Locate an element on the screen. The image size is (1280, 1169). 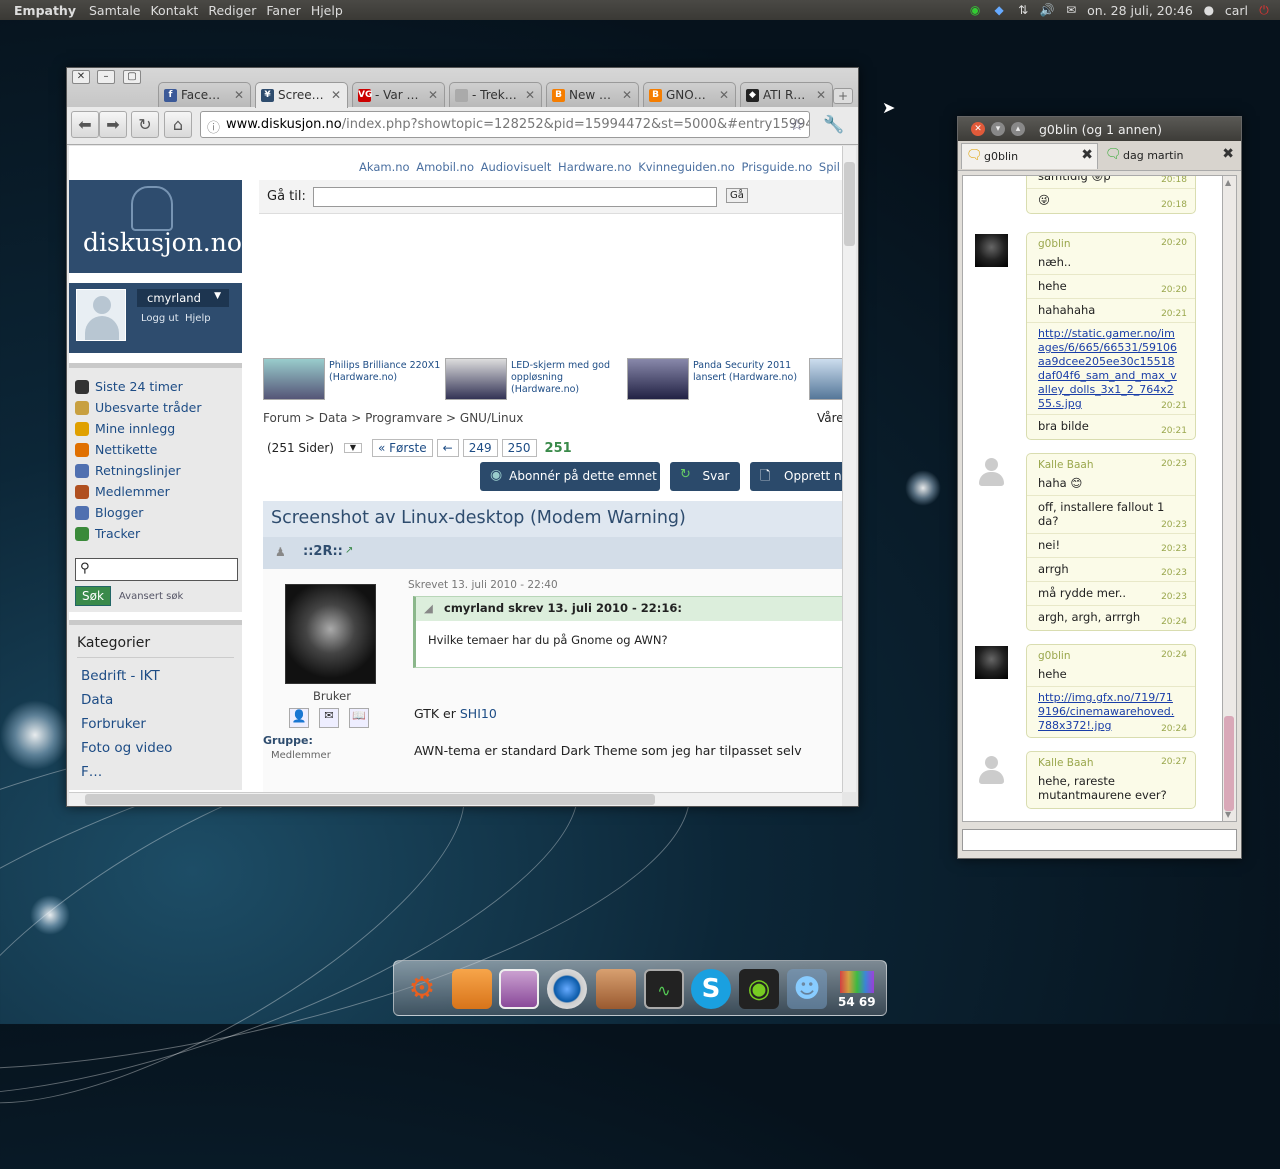
subscribe-button: ◉ Abonnér på dette emnet is located at coordinates (570, 476).